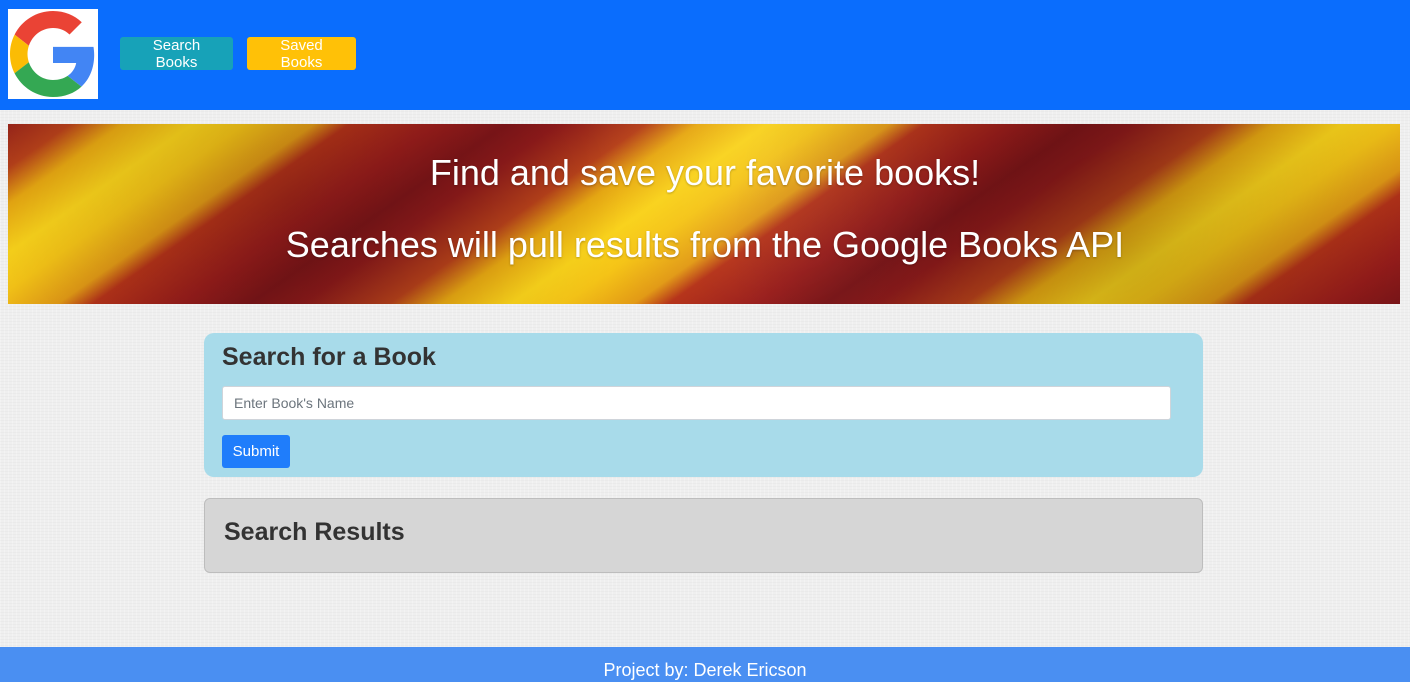 The height and width of the screenshot is (682, 1410). Describe the element at coordinates (301, 54) in the screenshot. I see `saved-books-button: Saved Books` at that location.